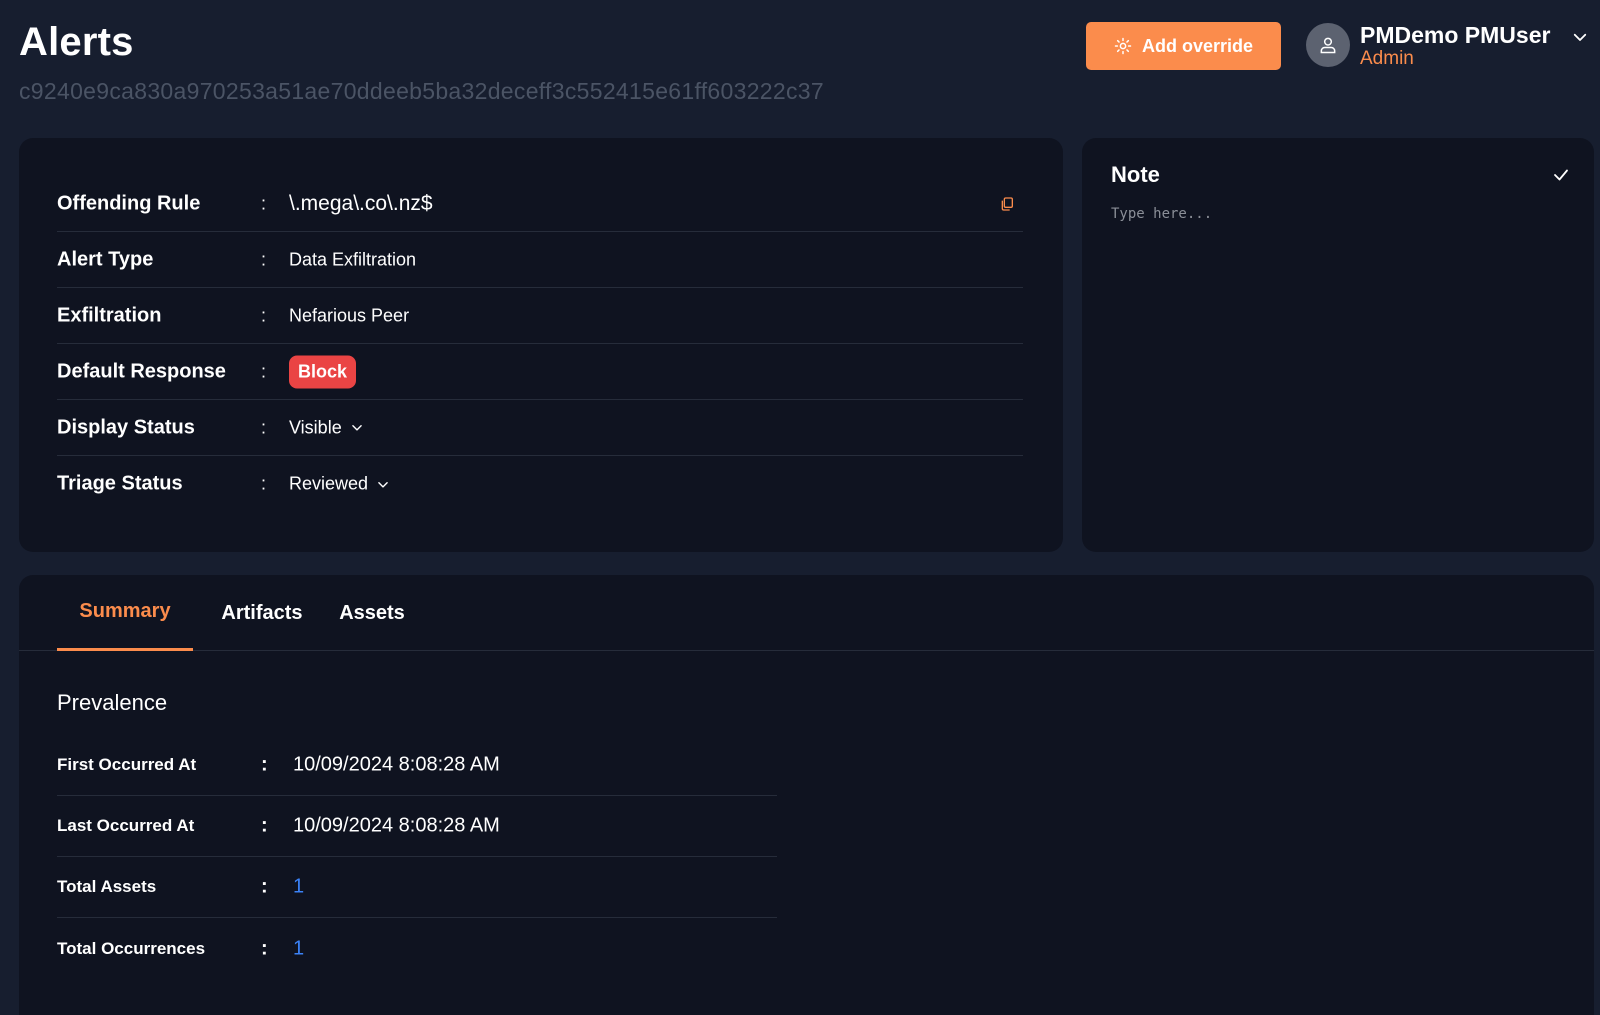 The height and width of the screenshot is (1015, 1600). Describe the element at coordinates (298, 948) in the screenshot. I see `total-occurrences-link: 1` at that location.